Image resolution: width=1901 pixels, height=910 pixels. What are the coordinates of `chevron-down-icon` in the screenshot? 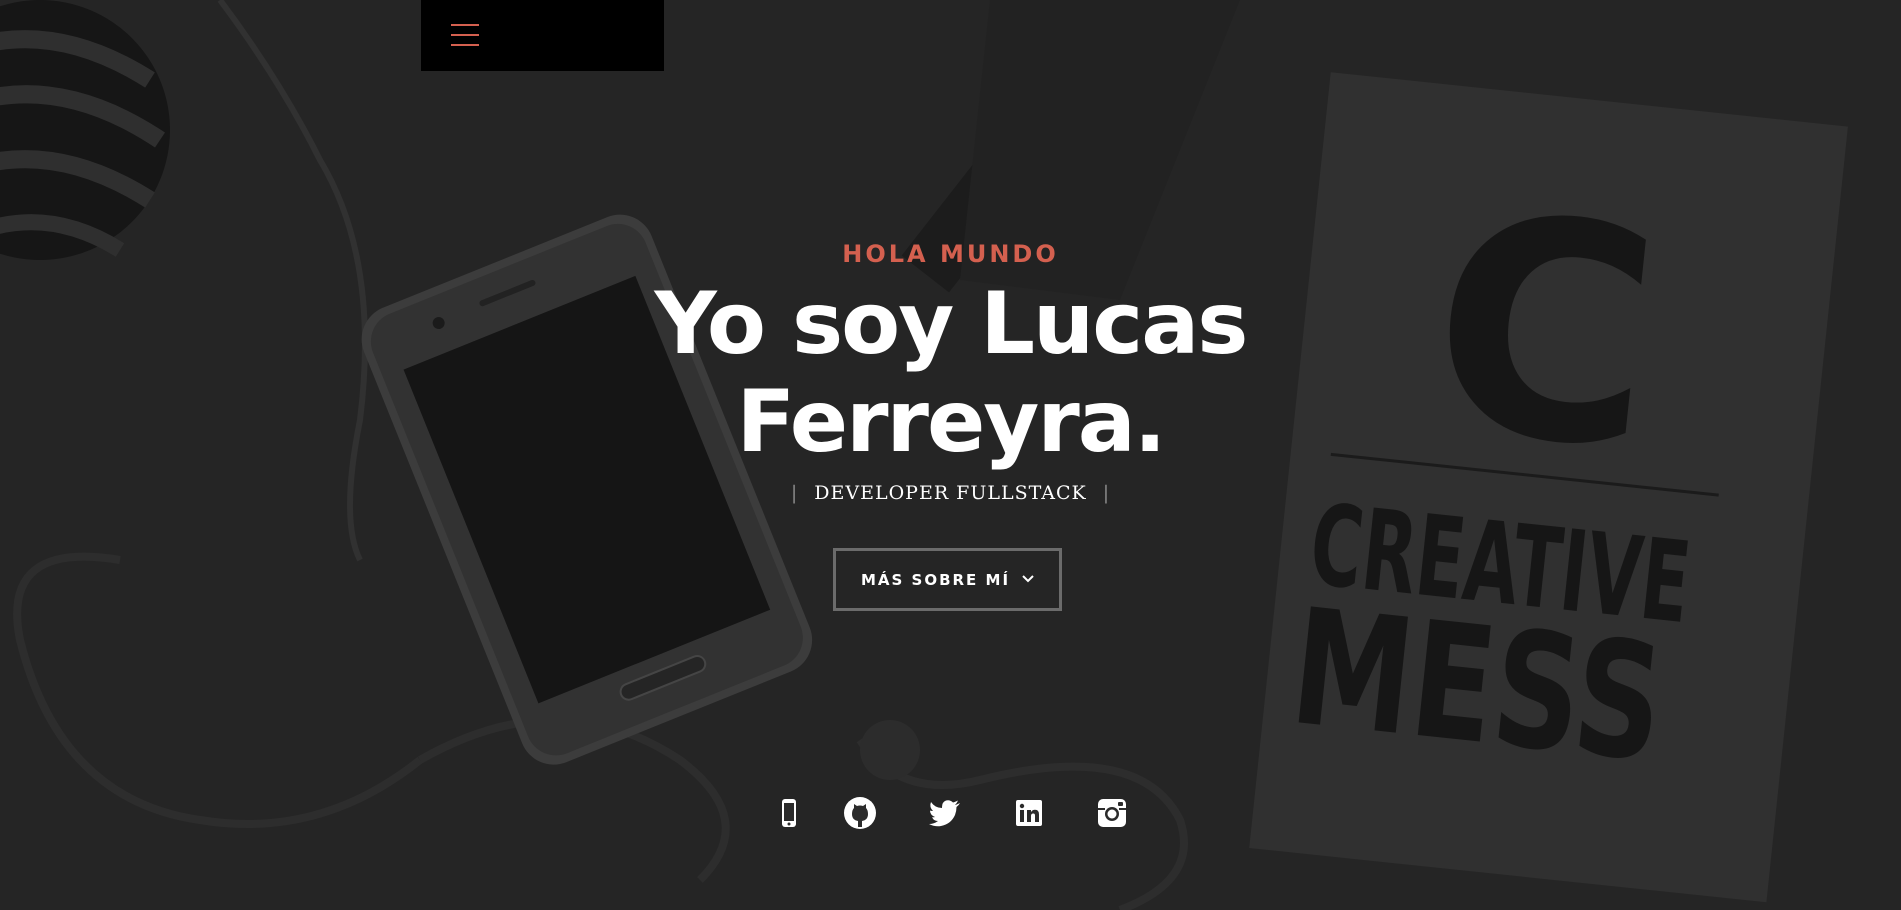 It's located at (1028, 579).